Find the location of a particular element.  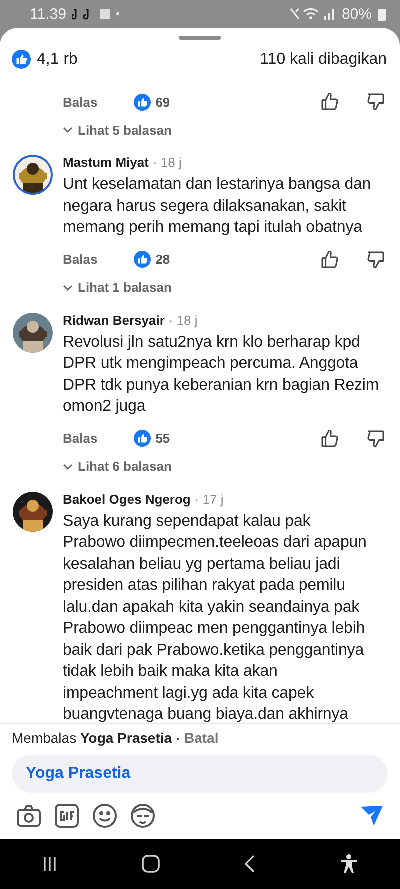

commenter-name: Mastum Miyat is located at coordinates (106, 162).